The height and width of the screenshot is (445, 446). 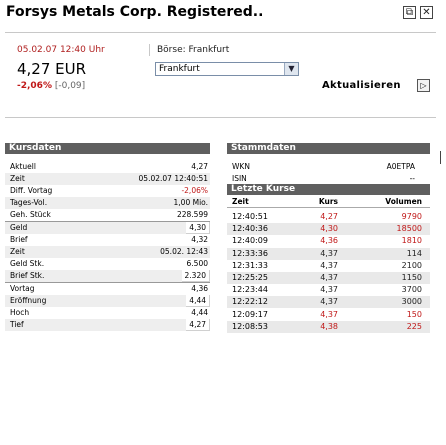 What do you see at coordinates (192, 214) in the screenshot?
I see `kursdaten-value: 228.599` at bounding box center [192, 214].